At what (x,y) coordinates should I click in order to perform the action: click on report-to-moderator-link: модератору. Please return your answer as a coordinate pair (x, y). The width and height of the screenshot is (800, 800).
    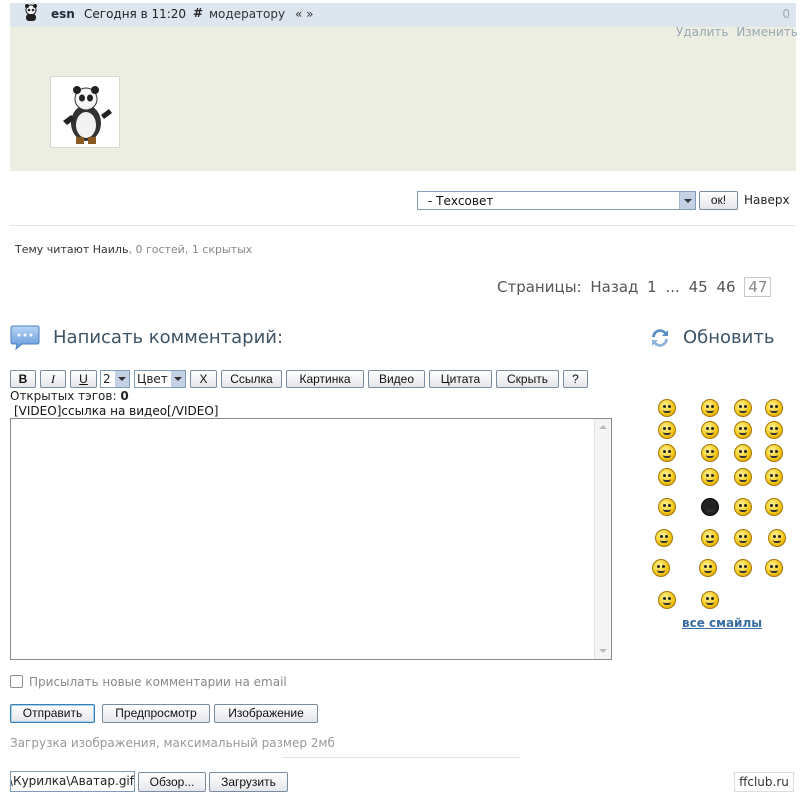
    Looking at the image, I should click on (247, 14).